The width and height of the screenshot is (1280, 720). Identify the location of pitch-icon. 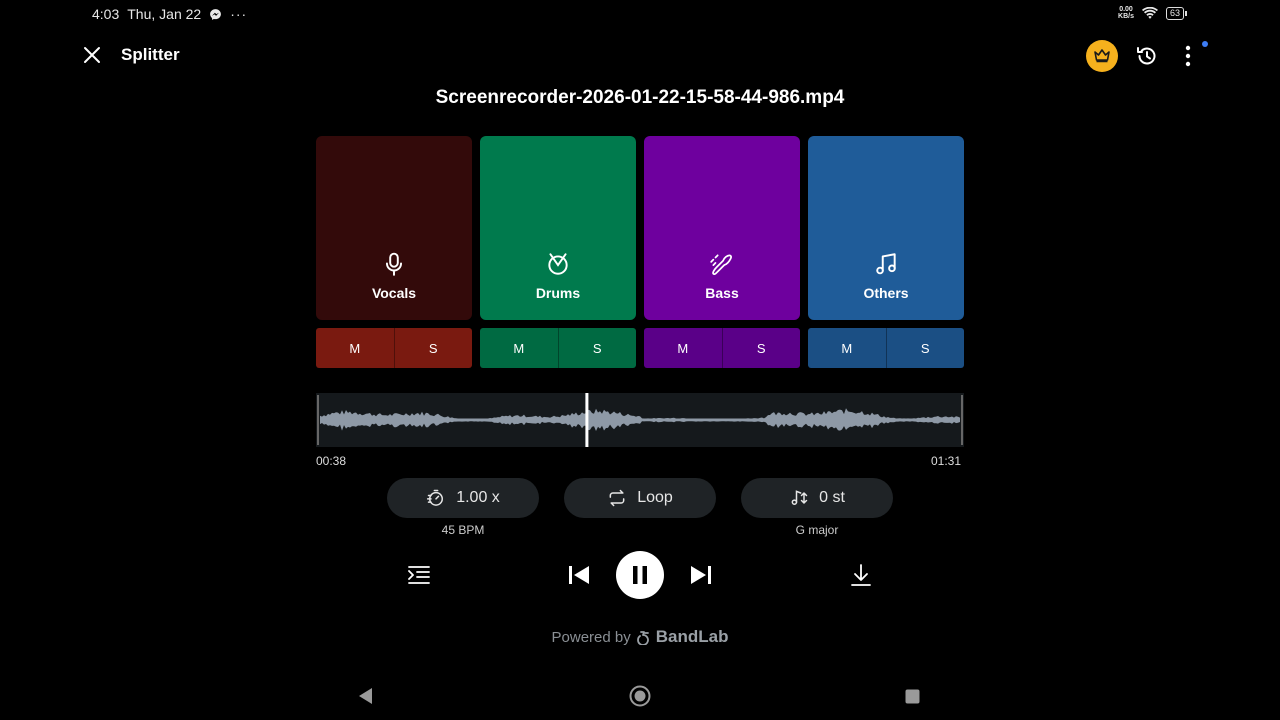
(799, 497).